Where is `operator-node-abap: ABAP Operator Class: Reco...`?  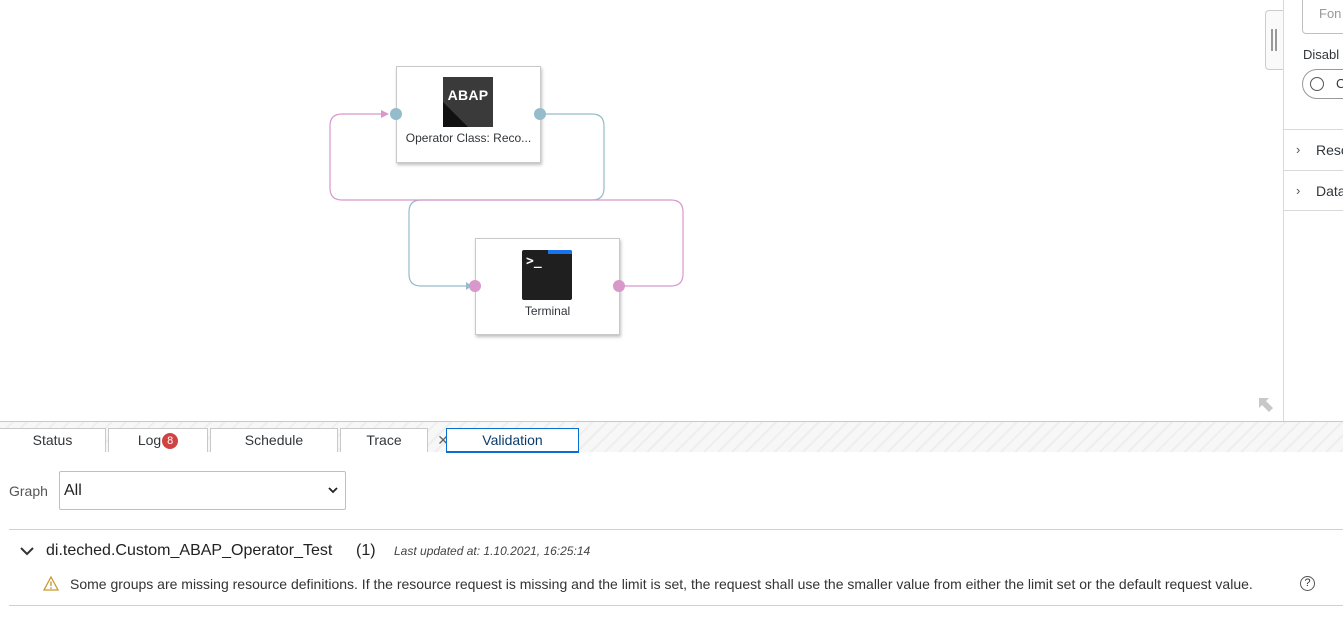 operator-node-abap: ABAP Operator Class: Reco... is located at coordinates (468, 114).